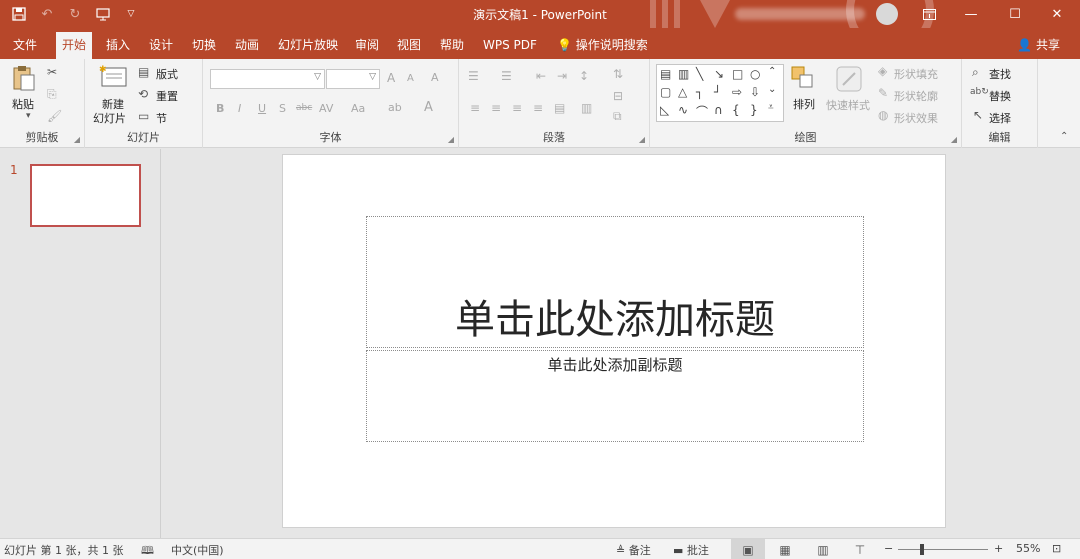 Image resolution: width=1080 pixels, height=559 pixels. I want to click on line-spacing-icon: ↕, so click(584, 76).